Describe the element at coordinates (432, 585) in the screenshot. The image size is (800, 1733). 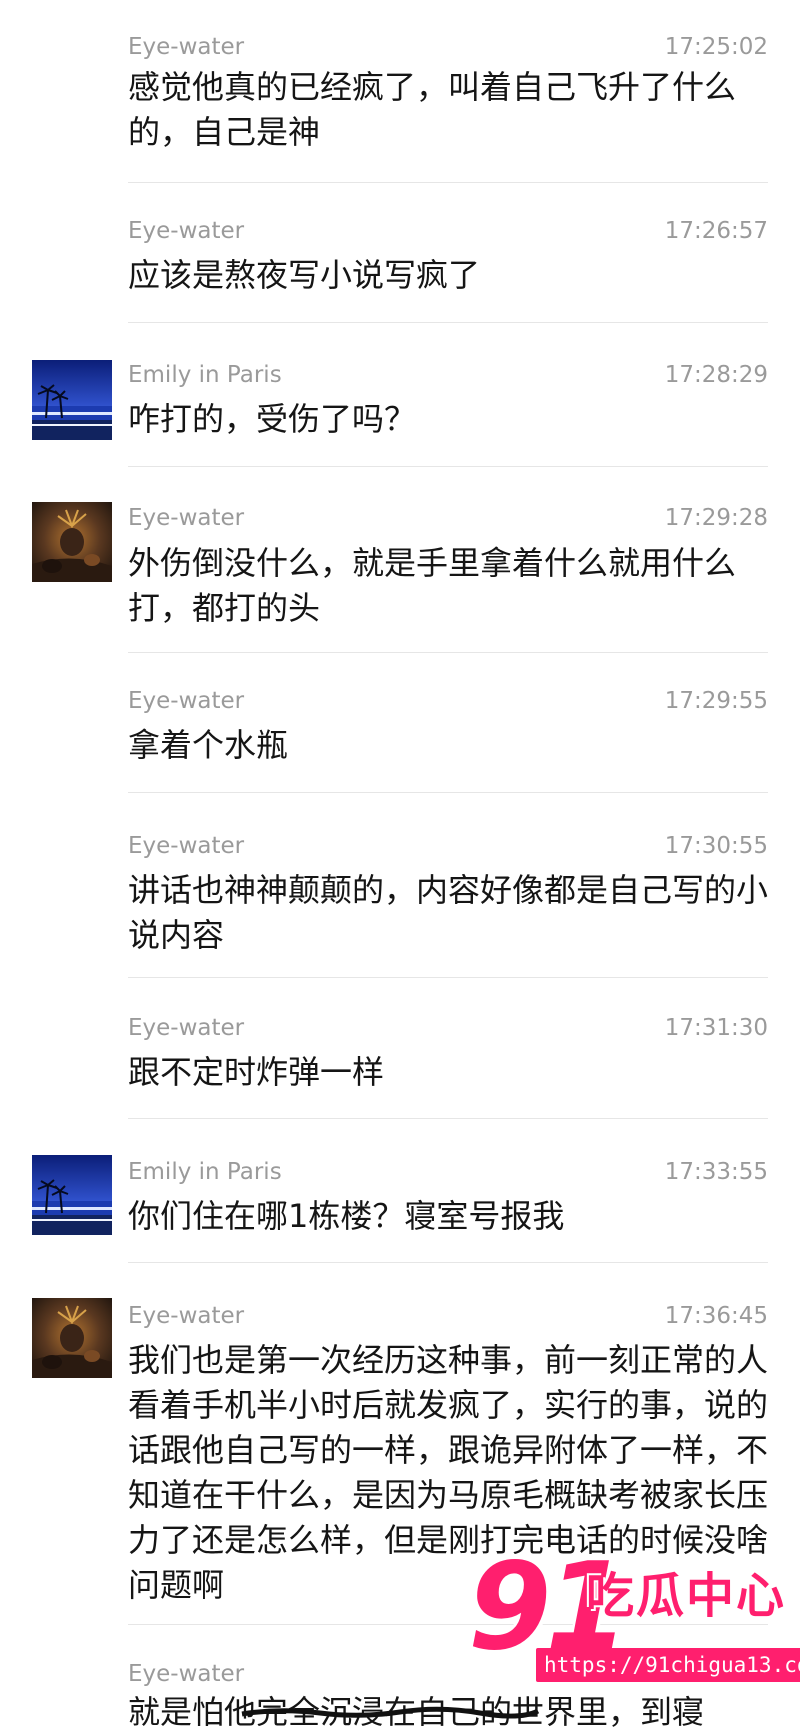
I see `message-text: 外伤倒没什么，就是手里拿着什么就用什么打，都打的头` at that location.